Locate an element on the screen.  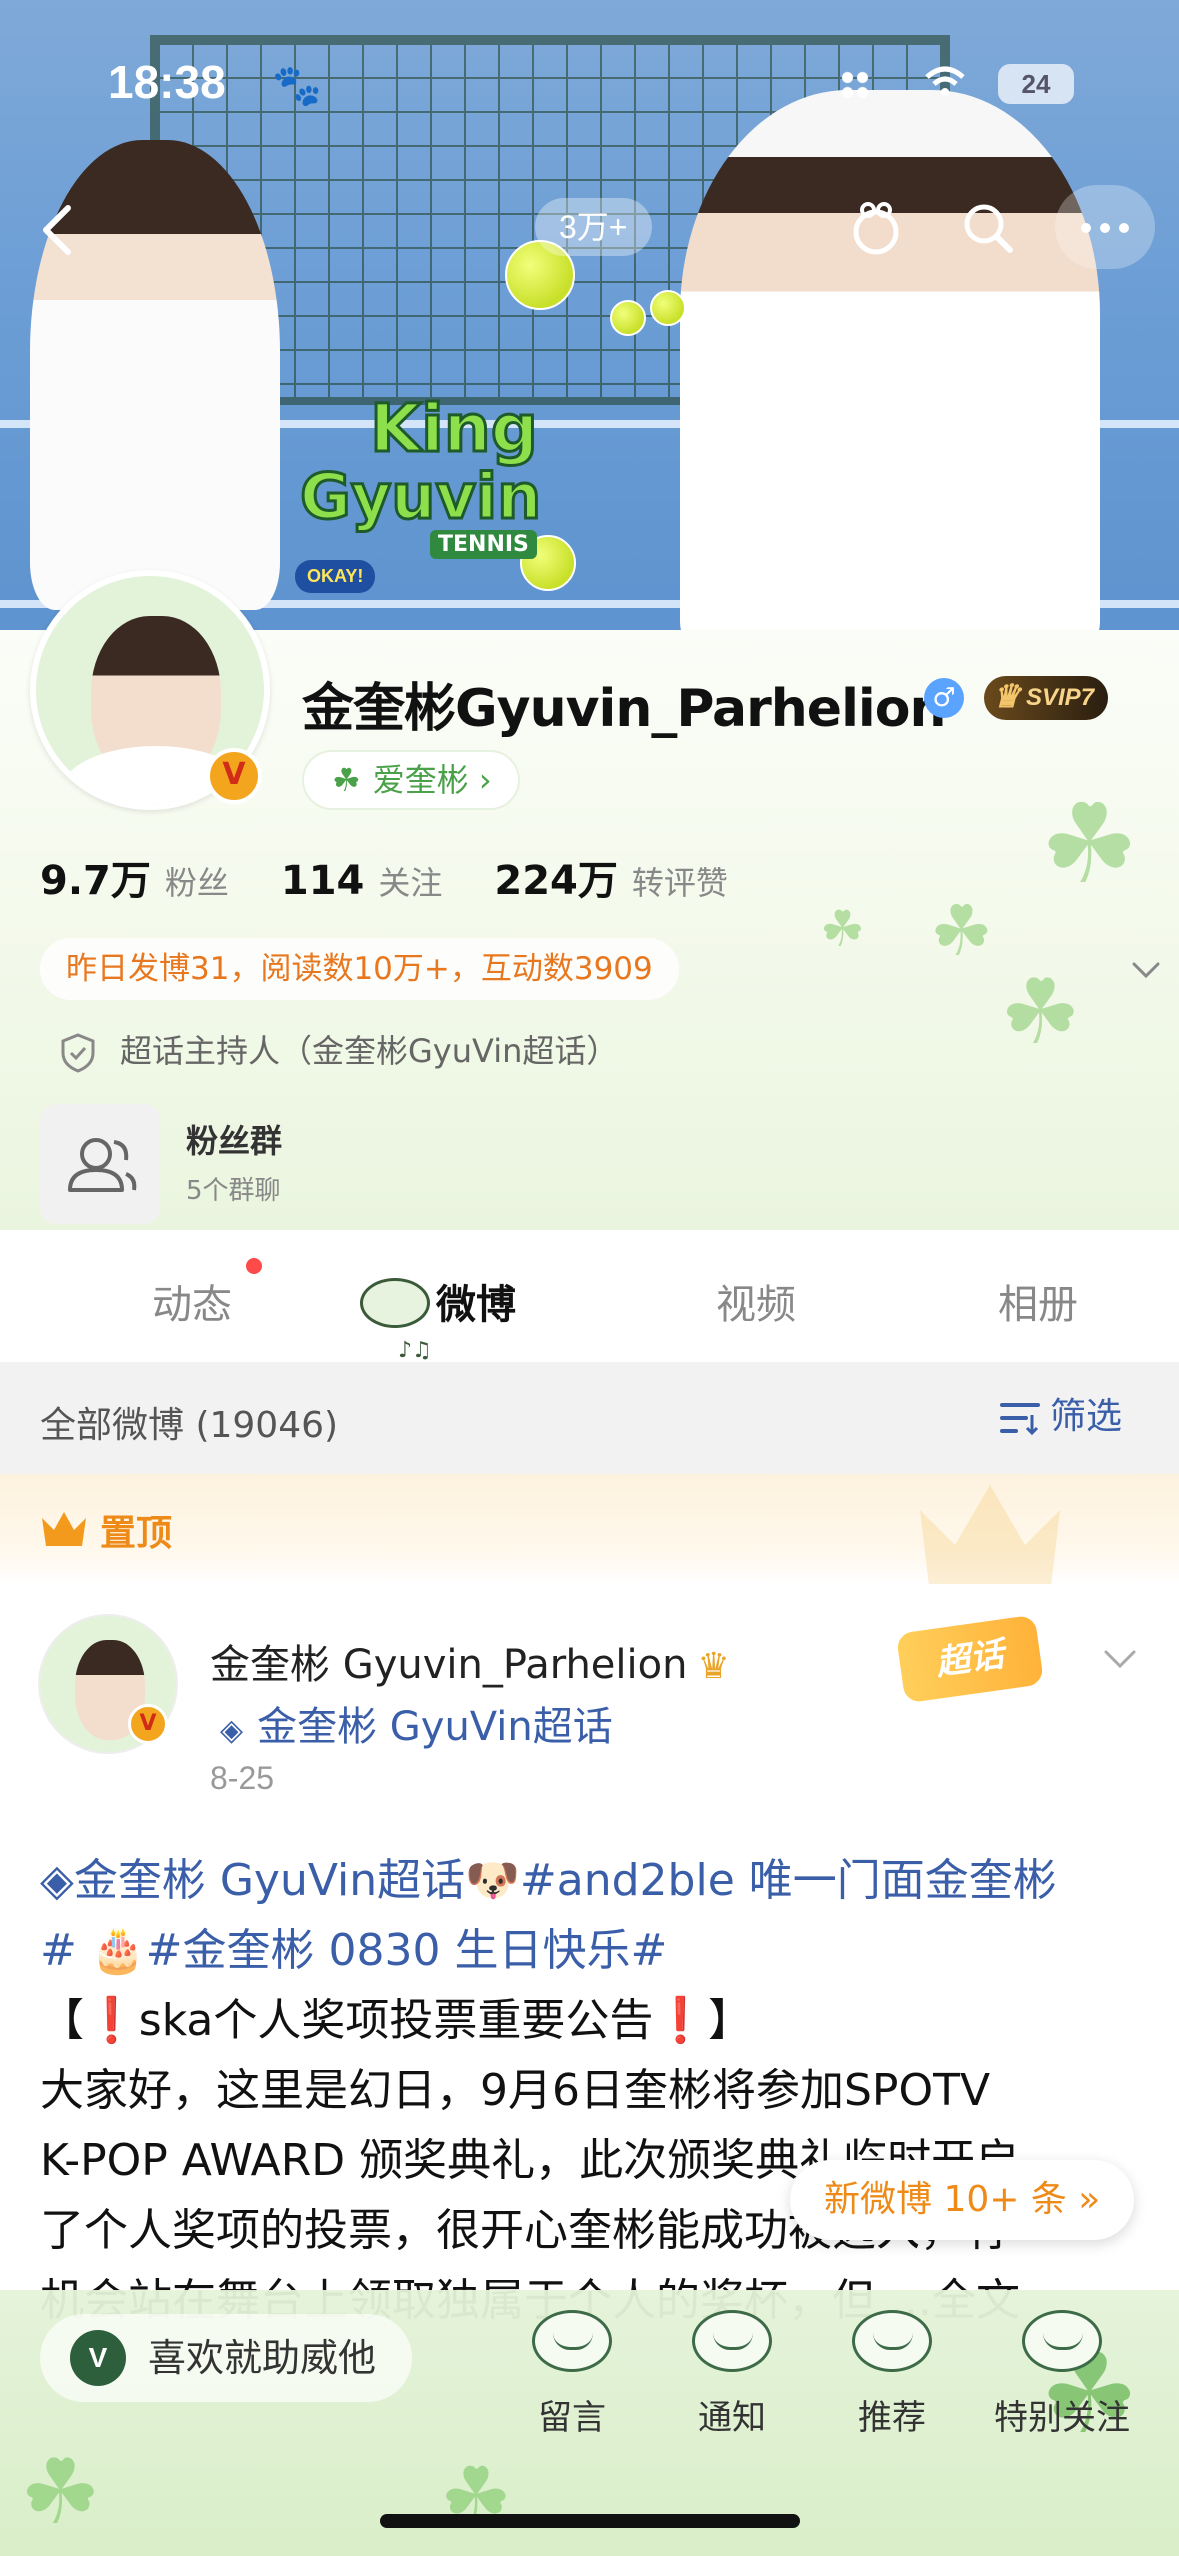
post-line: # 🎂#金奎彬 0830 生日快乐# is located at coordinates (595, 1951).